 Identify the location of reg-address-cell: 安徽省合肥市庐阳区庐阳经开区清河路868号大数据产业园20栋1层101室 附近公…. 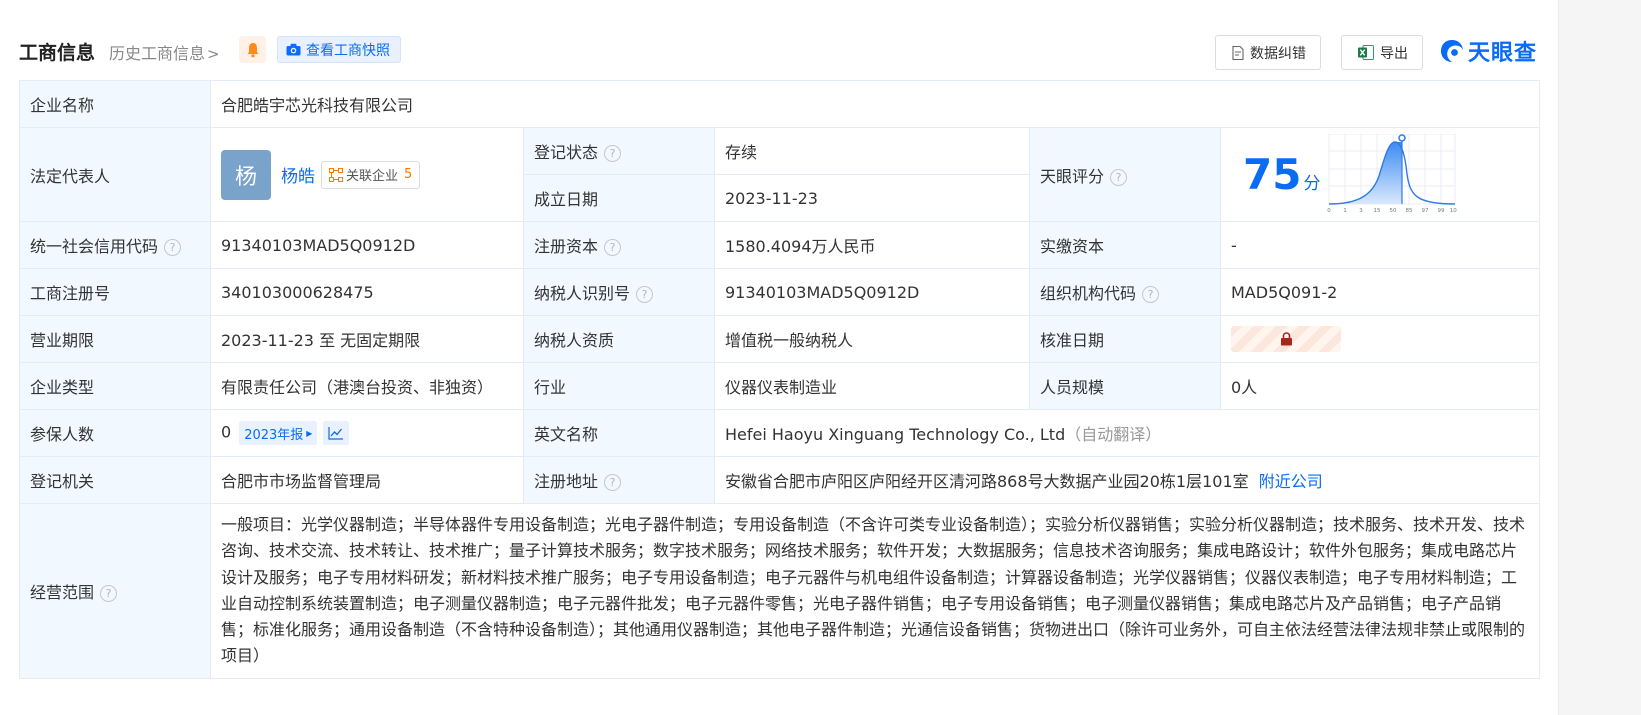
(1127, 480).